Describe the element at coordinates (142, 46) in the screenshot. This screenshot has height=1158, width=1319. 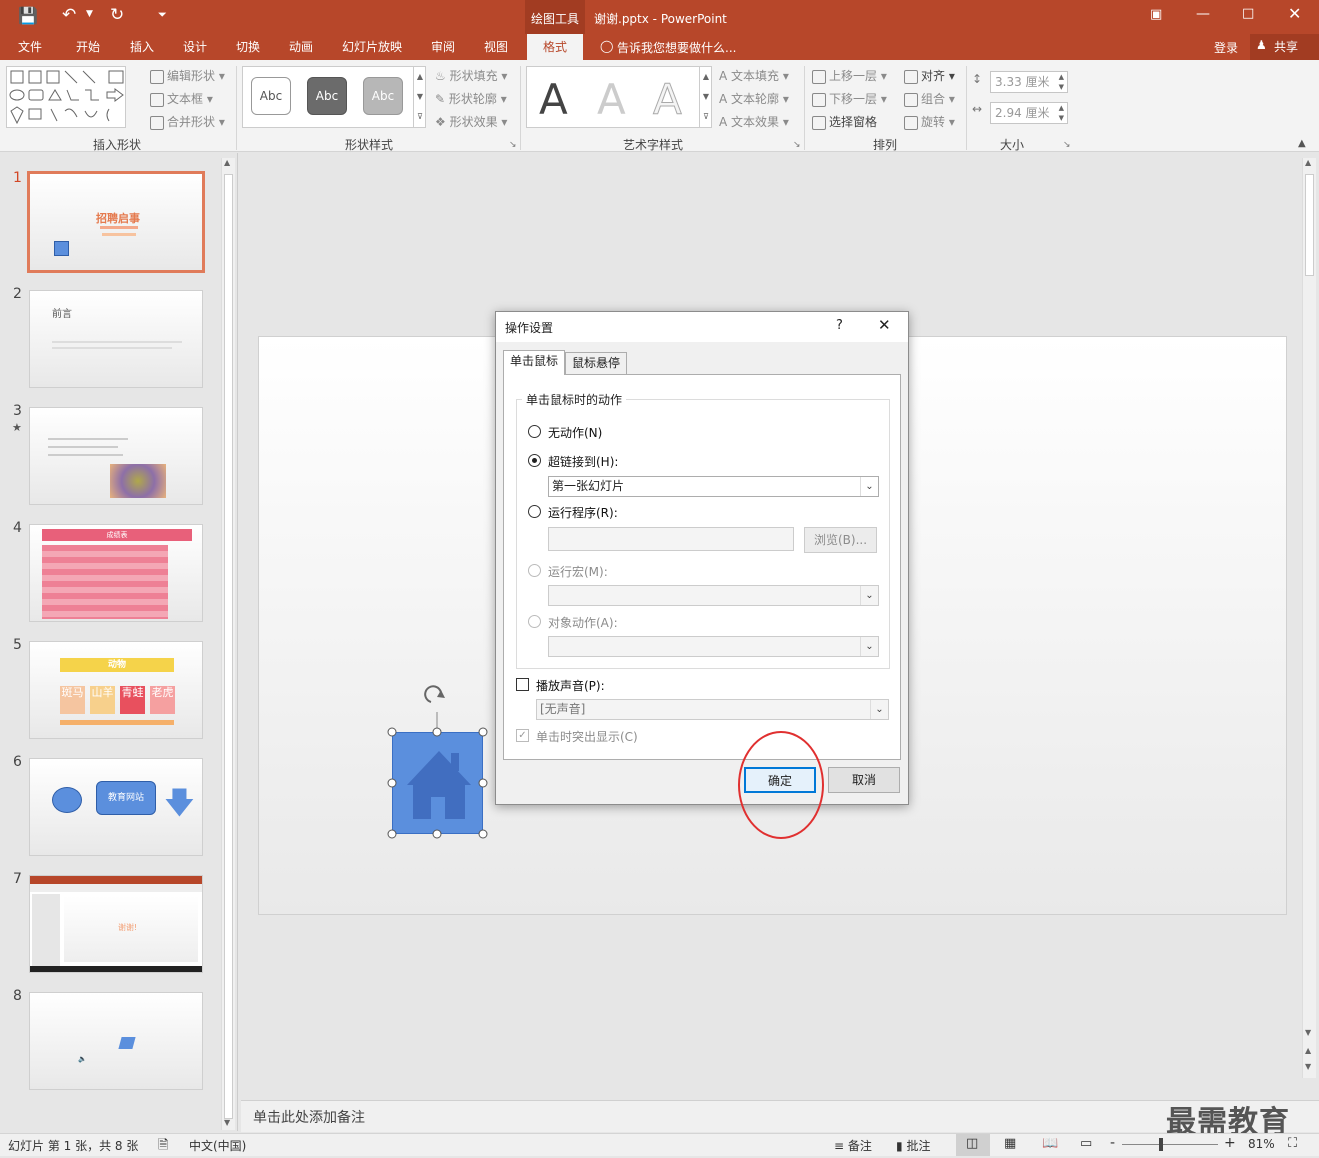
I see `tab-insert: 插入` at that location.